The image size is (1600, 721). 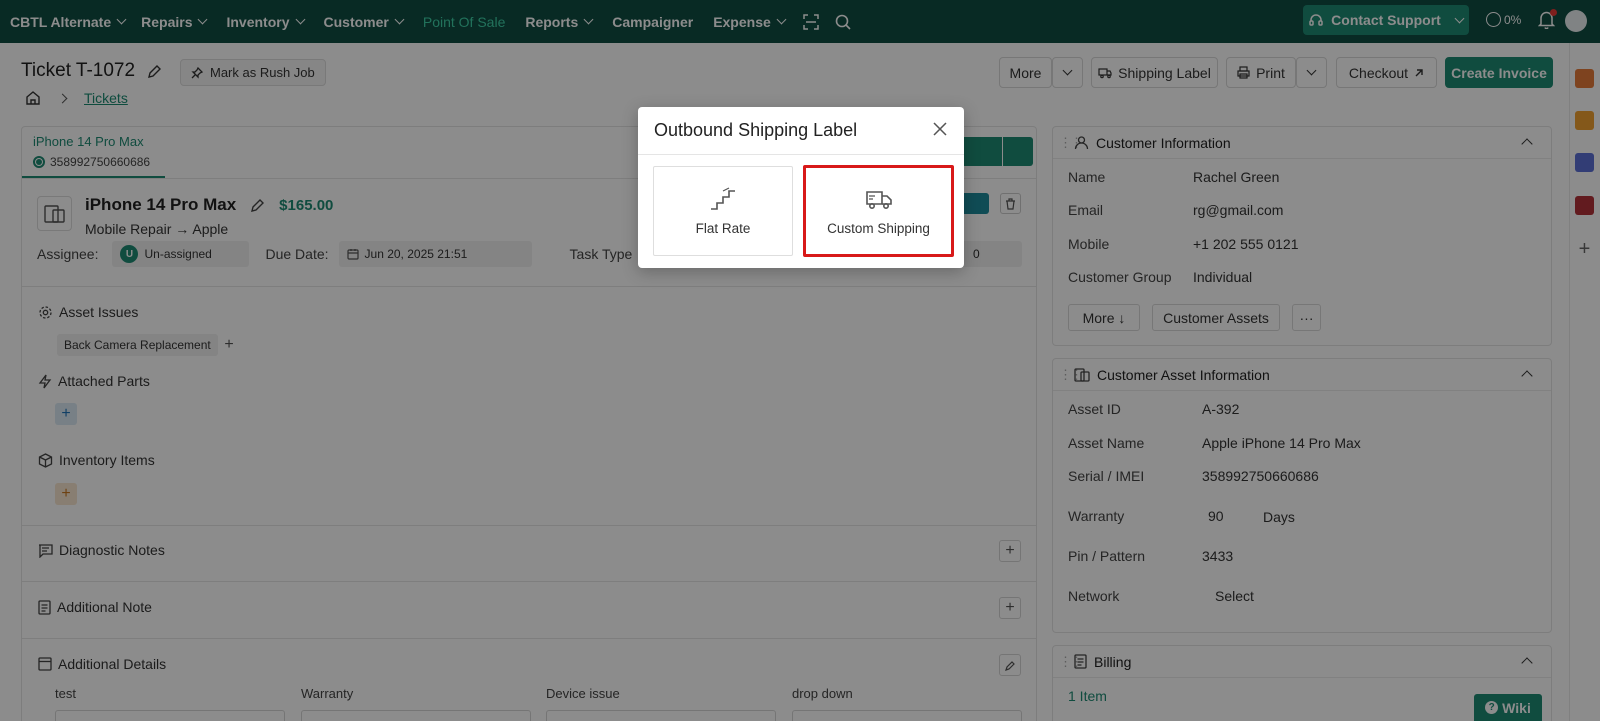 I want to click on custom-shipping-label: Custom Shipping, so click(x=878, y=228).